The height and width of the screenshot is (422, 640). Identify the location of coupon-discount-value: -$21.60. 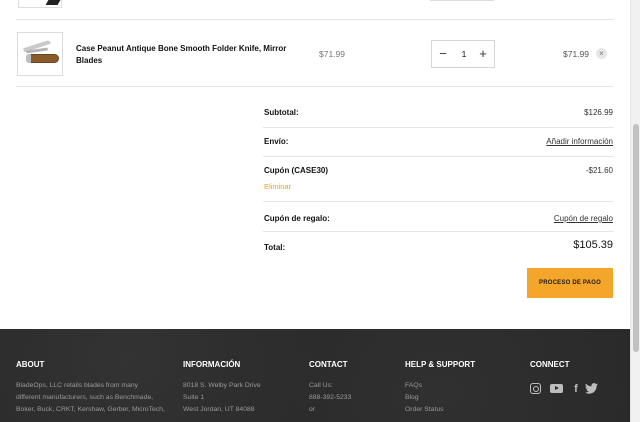
(599, 170).